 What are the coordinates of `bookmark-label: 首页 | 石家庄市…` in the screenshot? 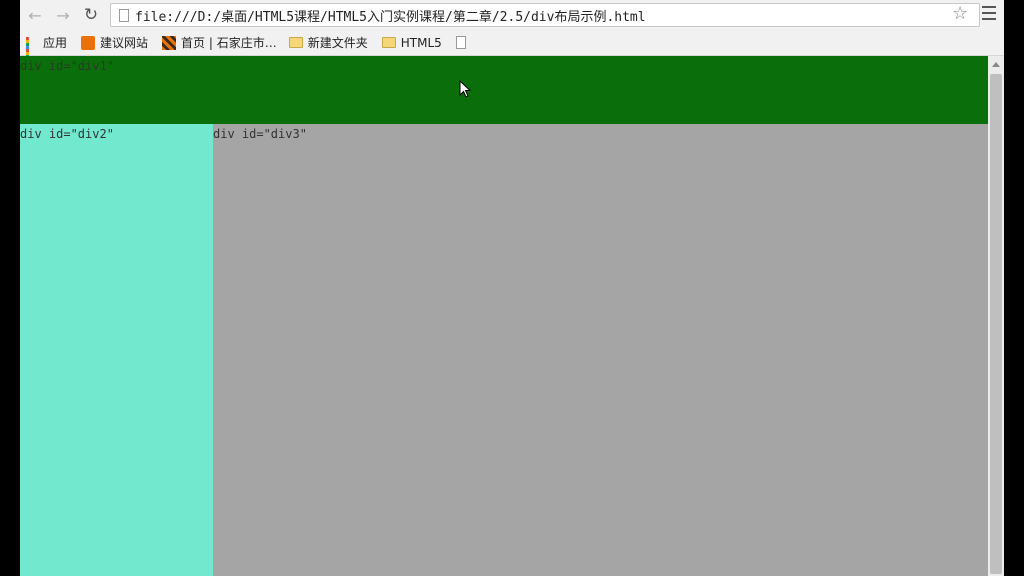 It's located at (229, 43).